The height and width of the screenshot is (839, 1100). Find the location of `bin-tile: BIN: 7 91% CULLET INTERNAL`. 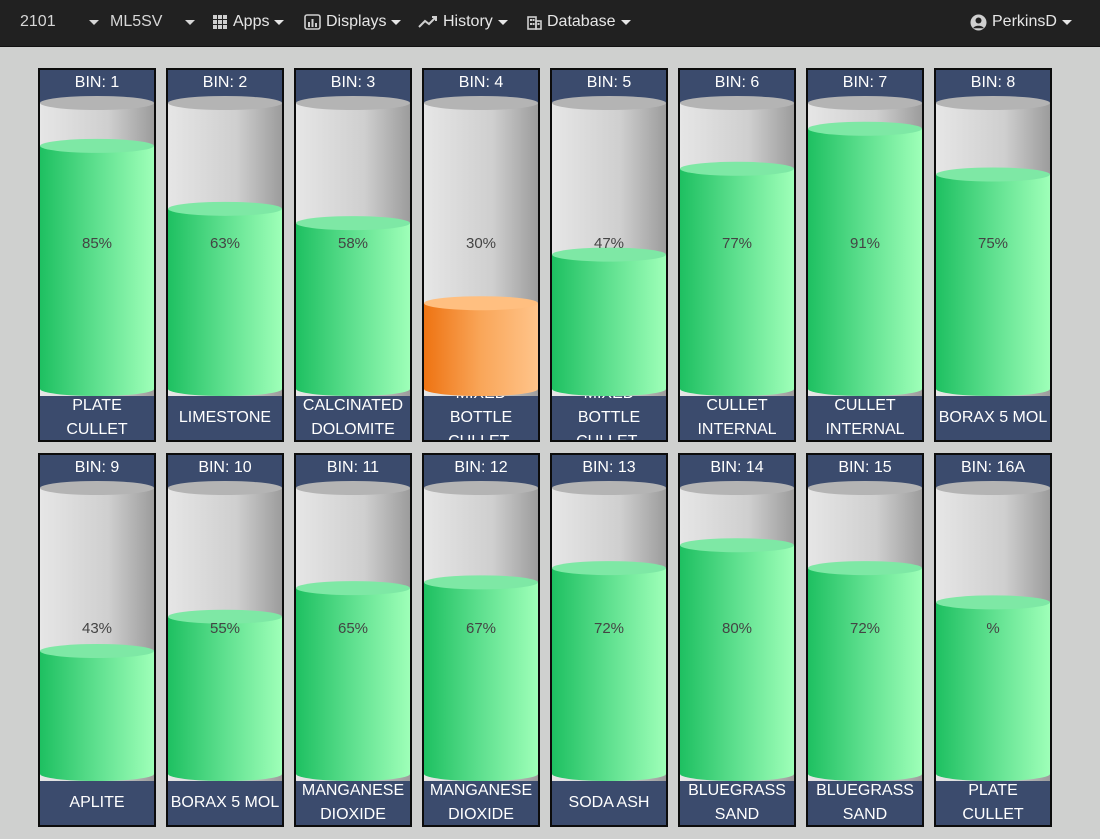

bin-tile: BIN: 7 91% CULLET INTERNAL is located at coordinates (865, 255).